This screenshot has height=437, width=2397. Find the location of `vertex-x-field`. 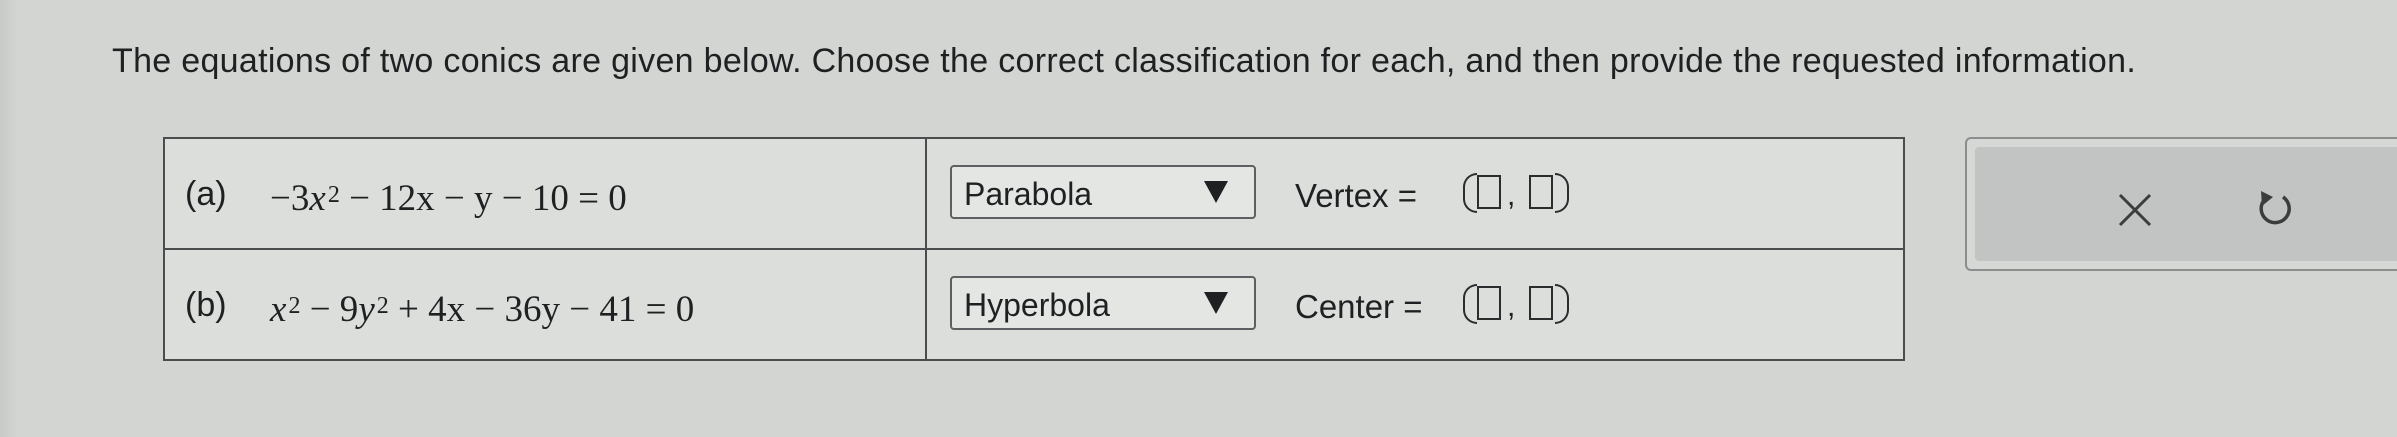

vertex-x-field is located at coordinates (1489, 192).